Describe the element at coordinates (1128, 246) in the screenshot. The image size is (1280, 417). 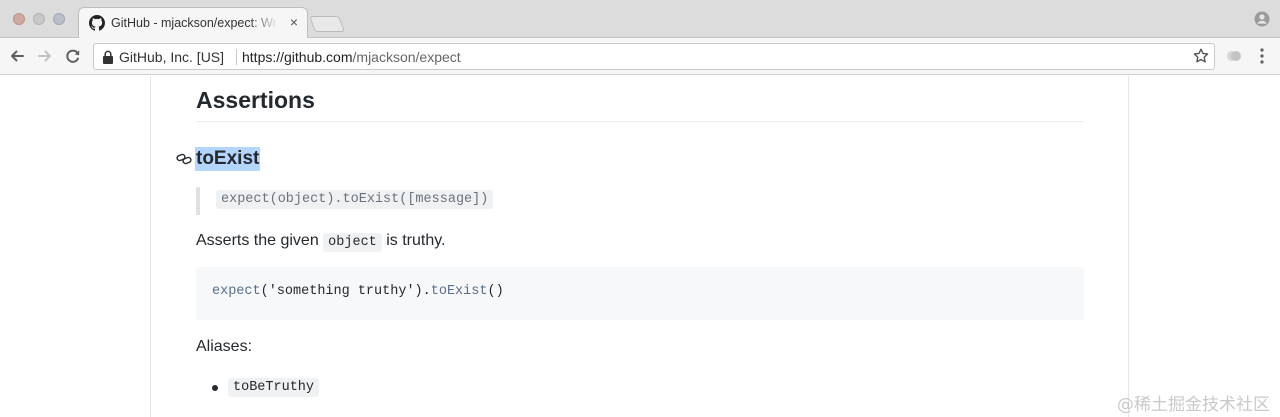
I see `content-border-right` at that location.